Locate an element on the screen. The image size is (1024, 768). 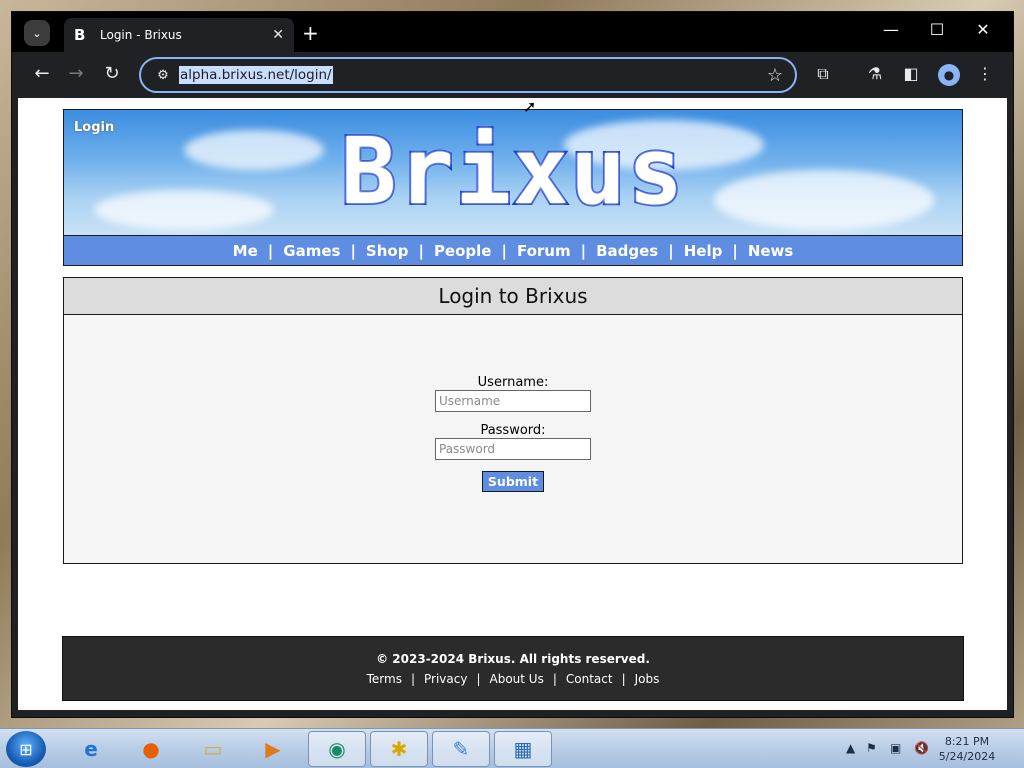
labs-flask-icon: ⚗ is located at coordinates (875, 73).